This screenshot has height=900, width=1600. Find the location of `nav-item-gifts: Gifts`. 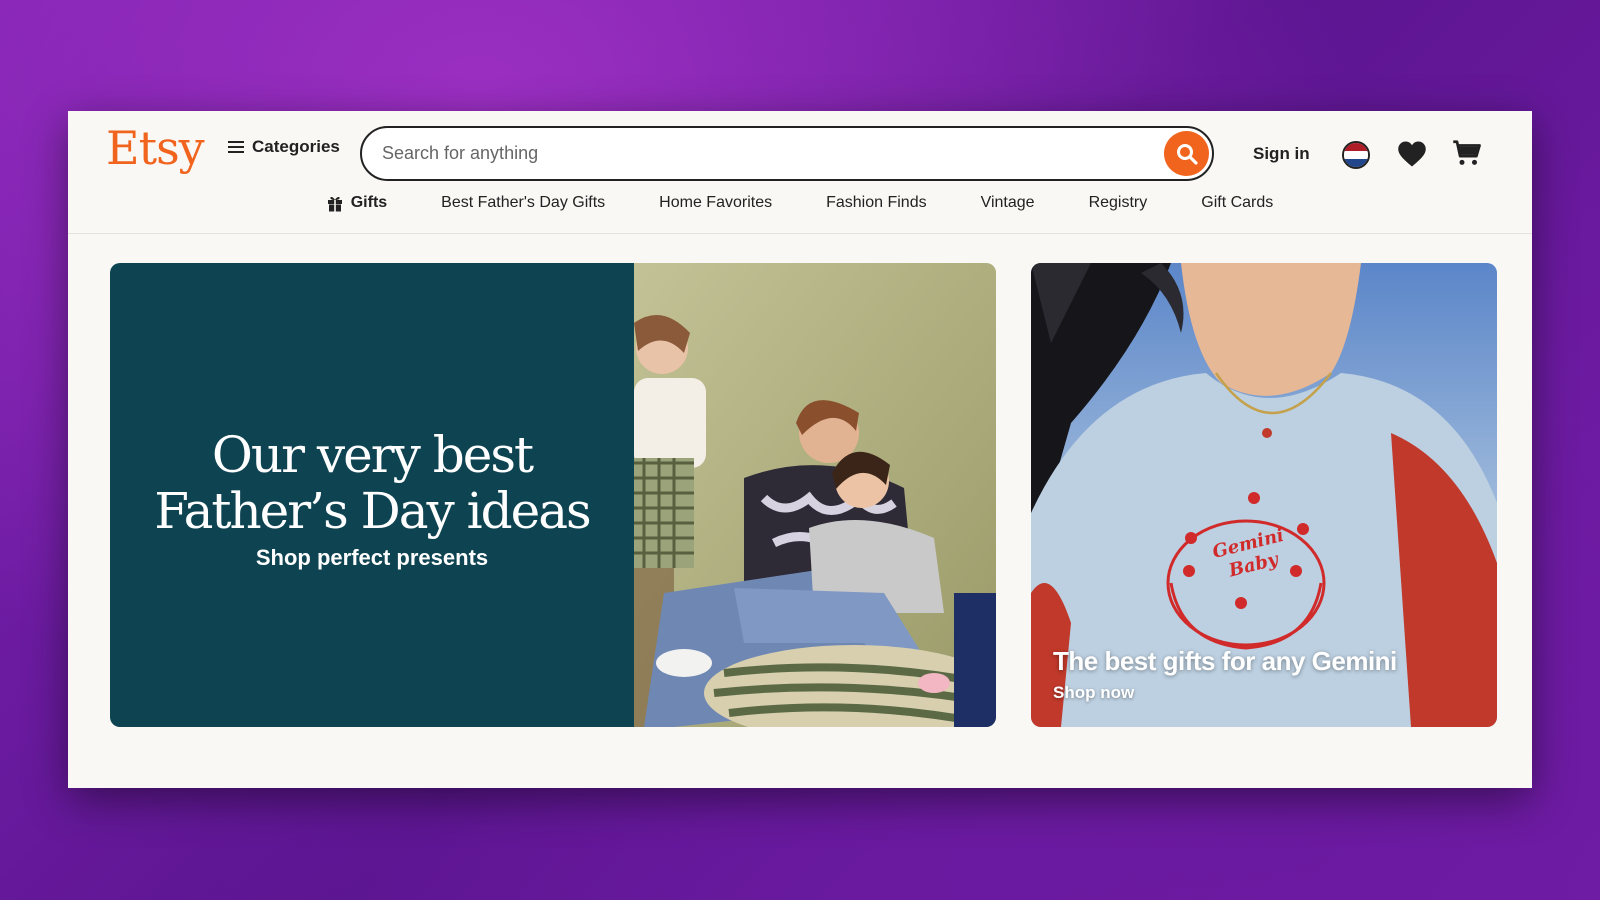

nav-item-gifts: Gifts is located at coordinates (357, 203).